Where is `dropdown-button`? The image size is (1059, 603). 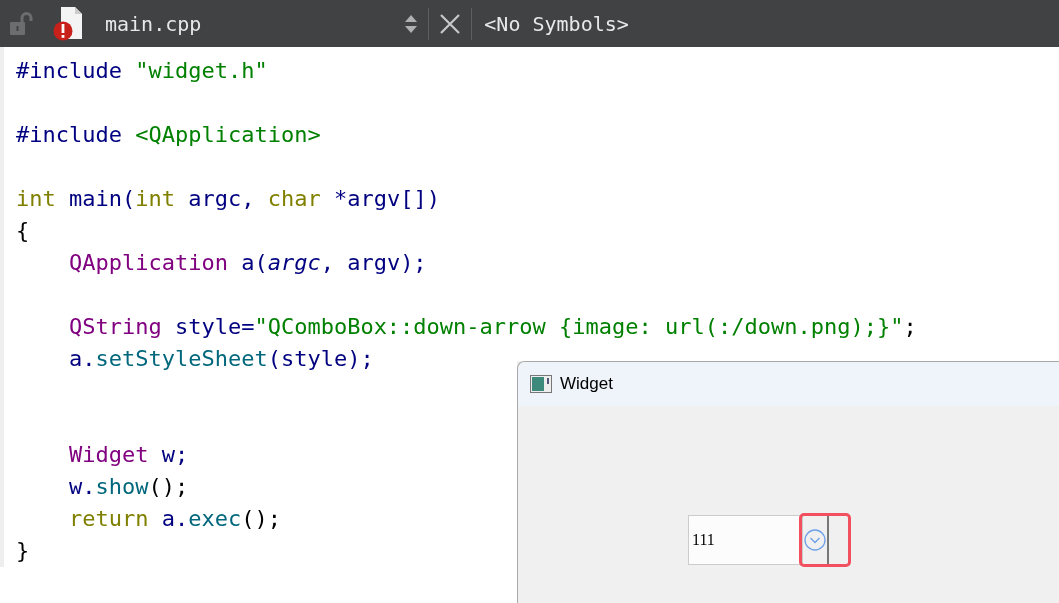 dropdown-button is located at coordinates (816, 540).